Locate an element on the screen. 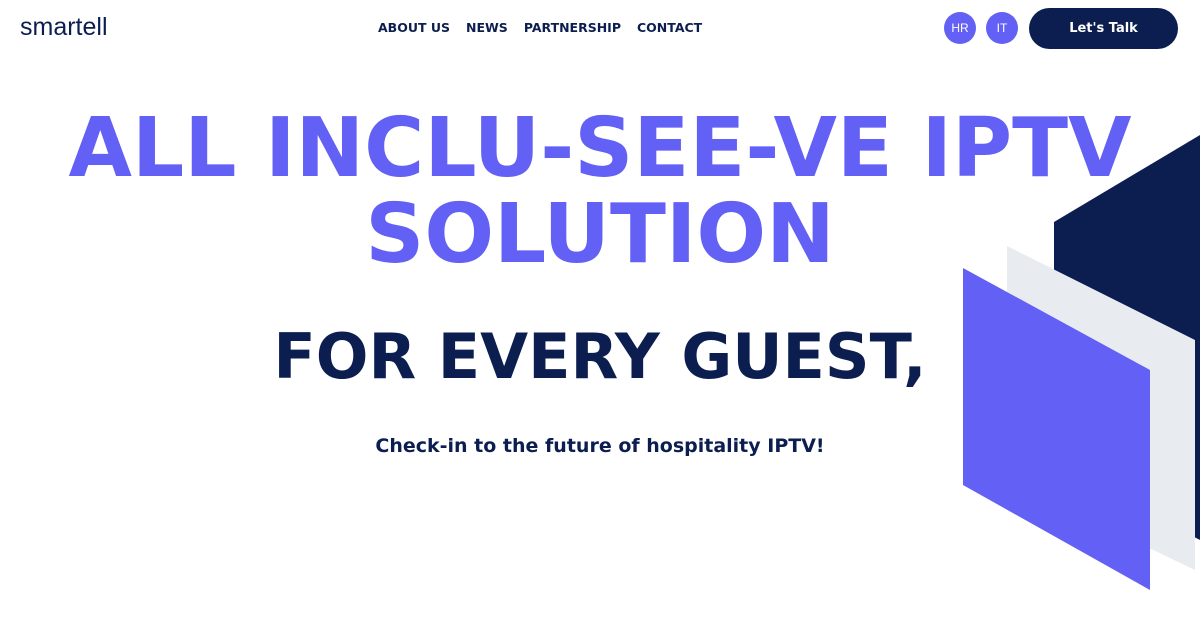  nav-item-news: NEWS is located at coordinates (487, 28).